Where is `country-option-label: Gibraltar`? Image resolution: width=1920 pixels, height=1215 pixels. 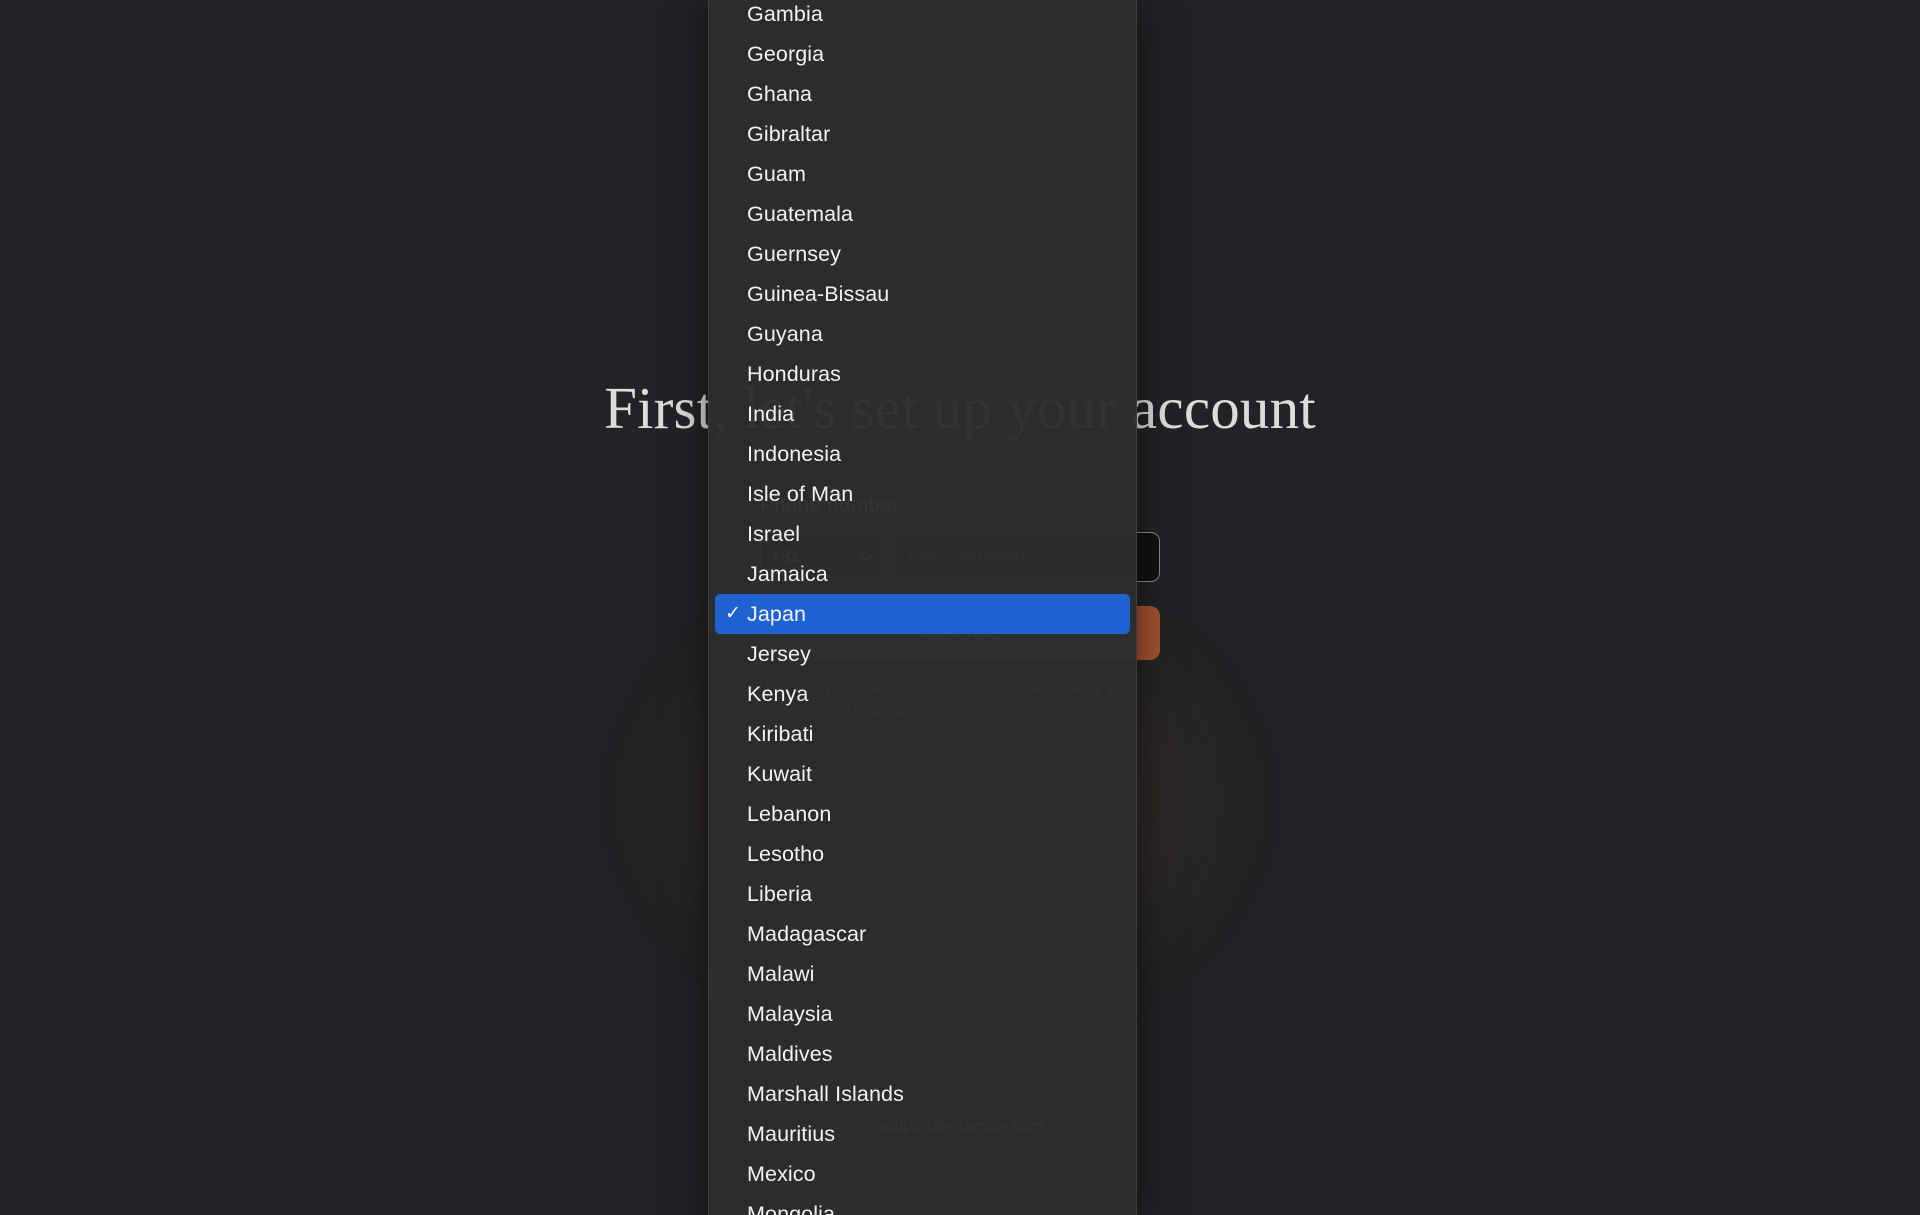 country-option-label: Gibraltar is located at coordinates (789, 134).